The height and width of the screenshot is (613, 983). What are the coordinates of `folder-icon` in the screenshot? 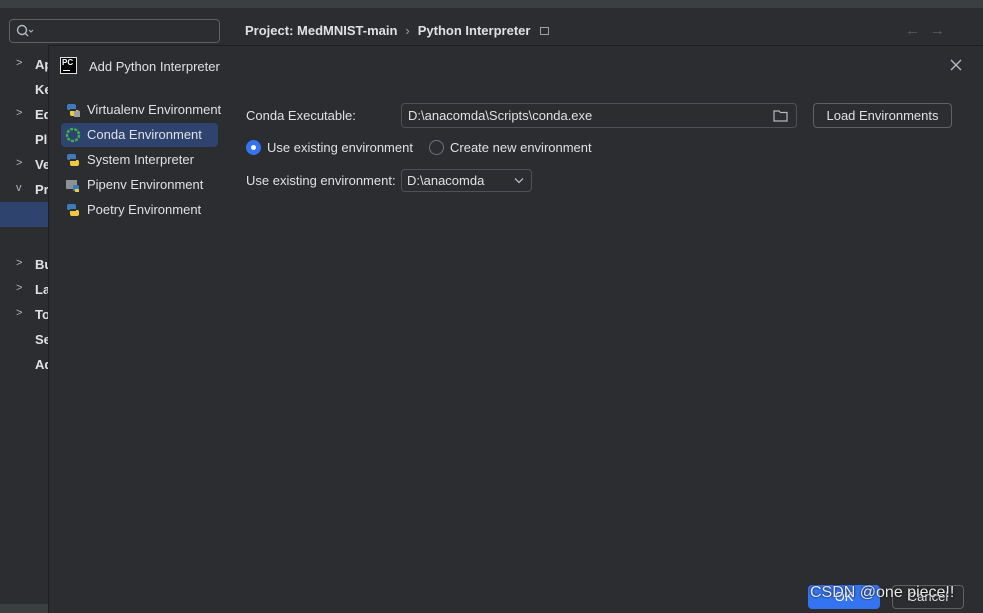 It's located at (780, 115).